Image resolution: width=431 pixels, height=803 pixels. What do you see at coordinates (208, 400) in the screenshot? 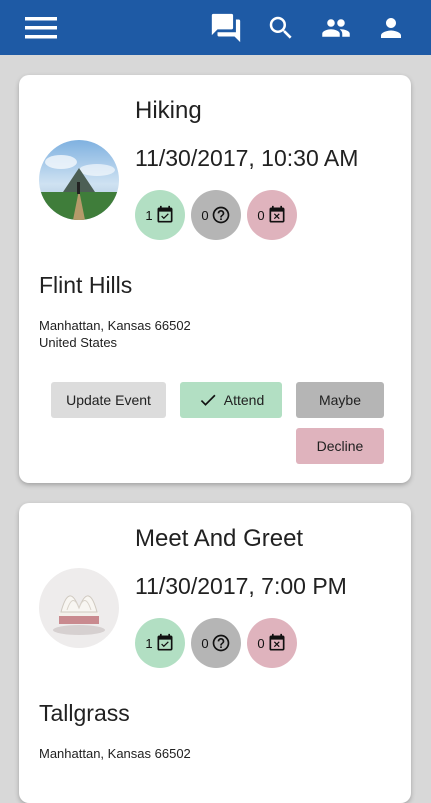
I see `check-icon` at bounding box center [208, 400].